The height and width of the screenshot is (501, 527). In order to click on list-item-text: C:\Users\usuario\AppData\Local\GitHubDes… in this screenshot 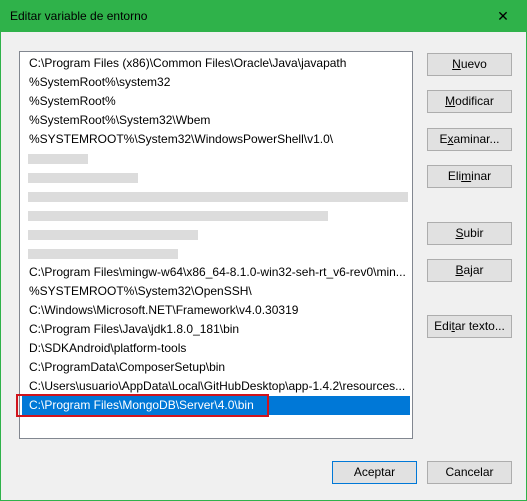, I will do `click(217, 386)`.